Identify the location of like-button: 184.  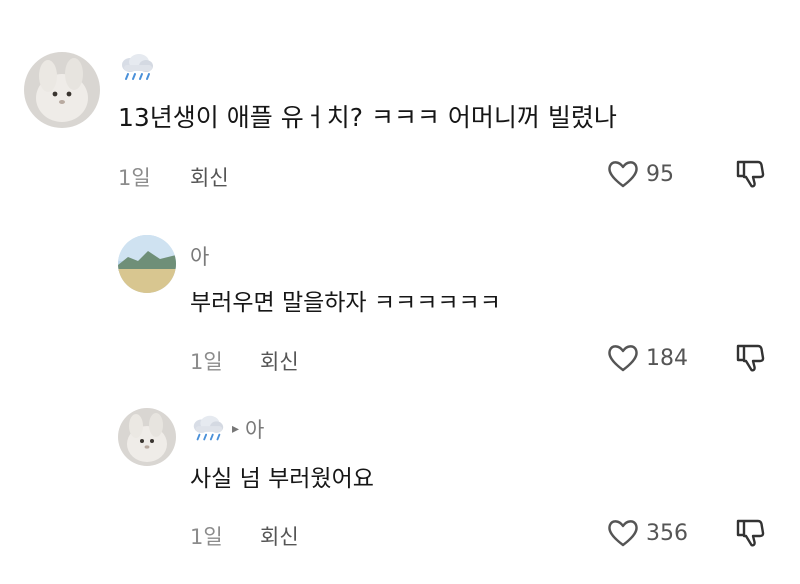
(647, 358).